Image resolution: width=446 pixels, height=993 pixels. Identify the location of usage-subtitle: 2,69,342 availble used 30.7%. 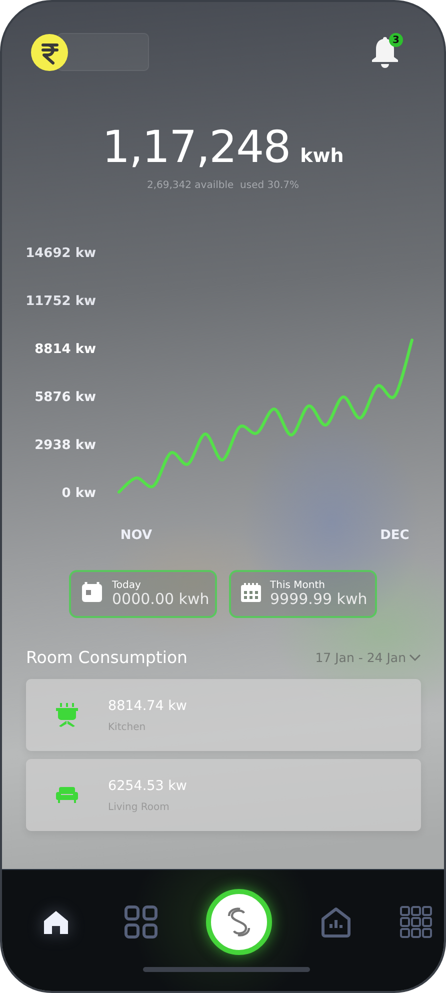
(223, 185).